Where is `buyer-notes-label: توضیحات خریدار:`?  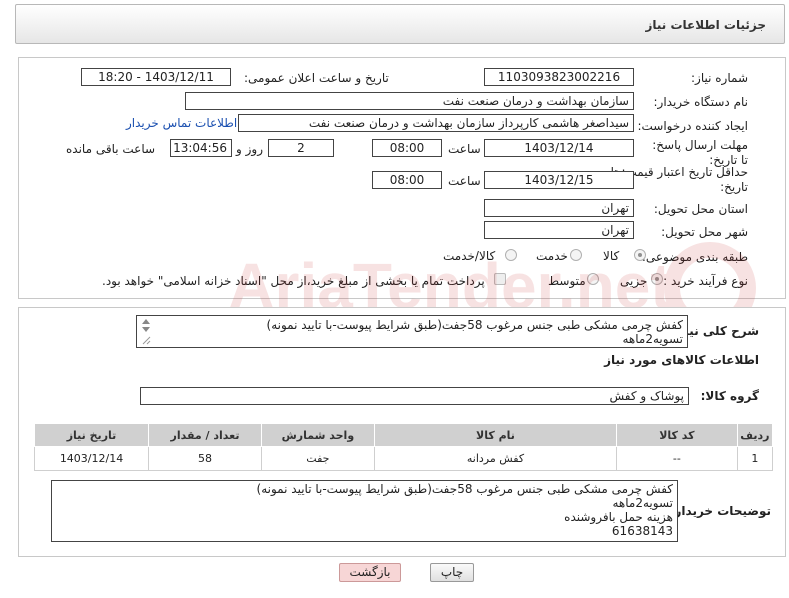 buyer-notes-label: توضیحات خریدار: is located at coordinates (720, 511).